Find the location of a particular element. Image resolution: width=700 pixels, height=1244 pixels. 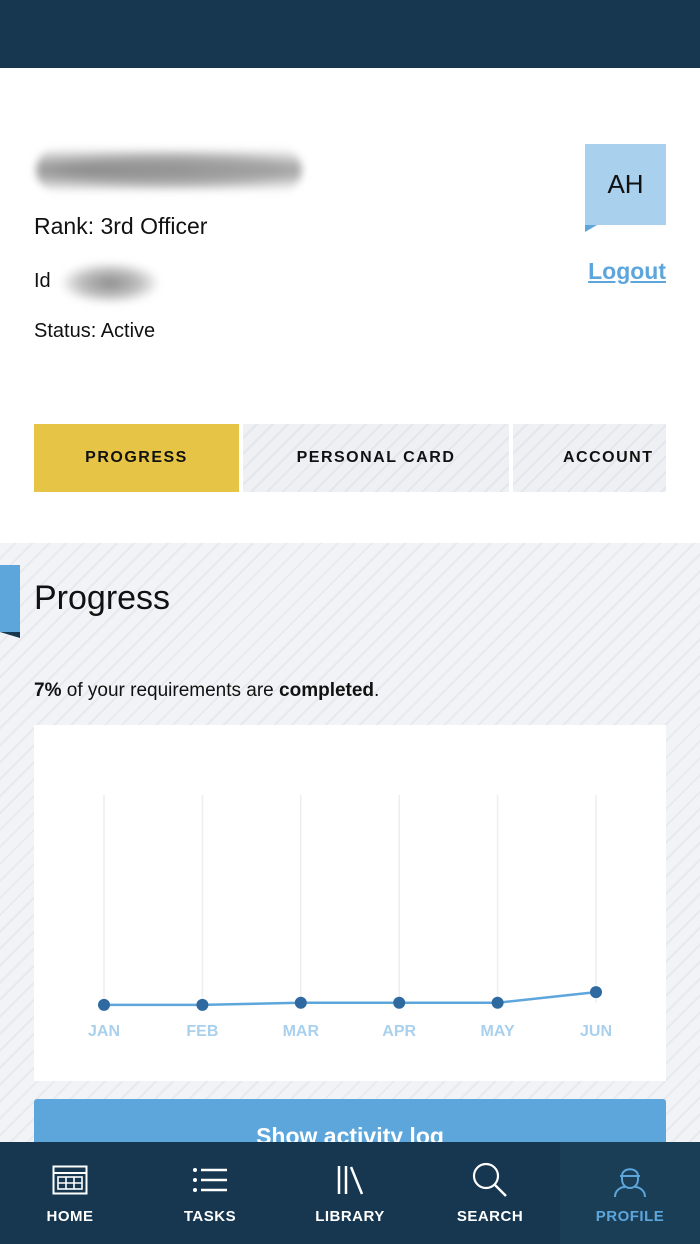

chart-series-line is located at coordinates (350, 998).